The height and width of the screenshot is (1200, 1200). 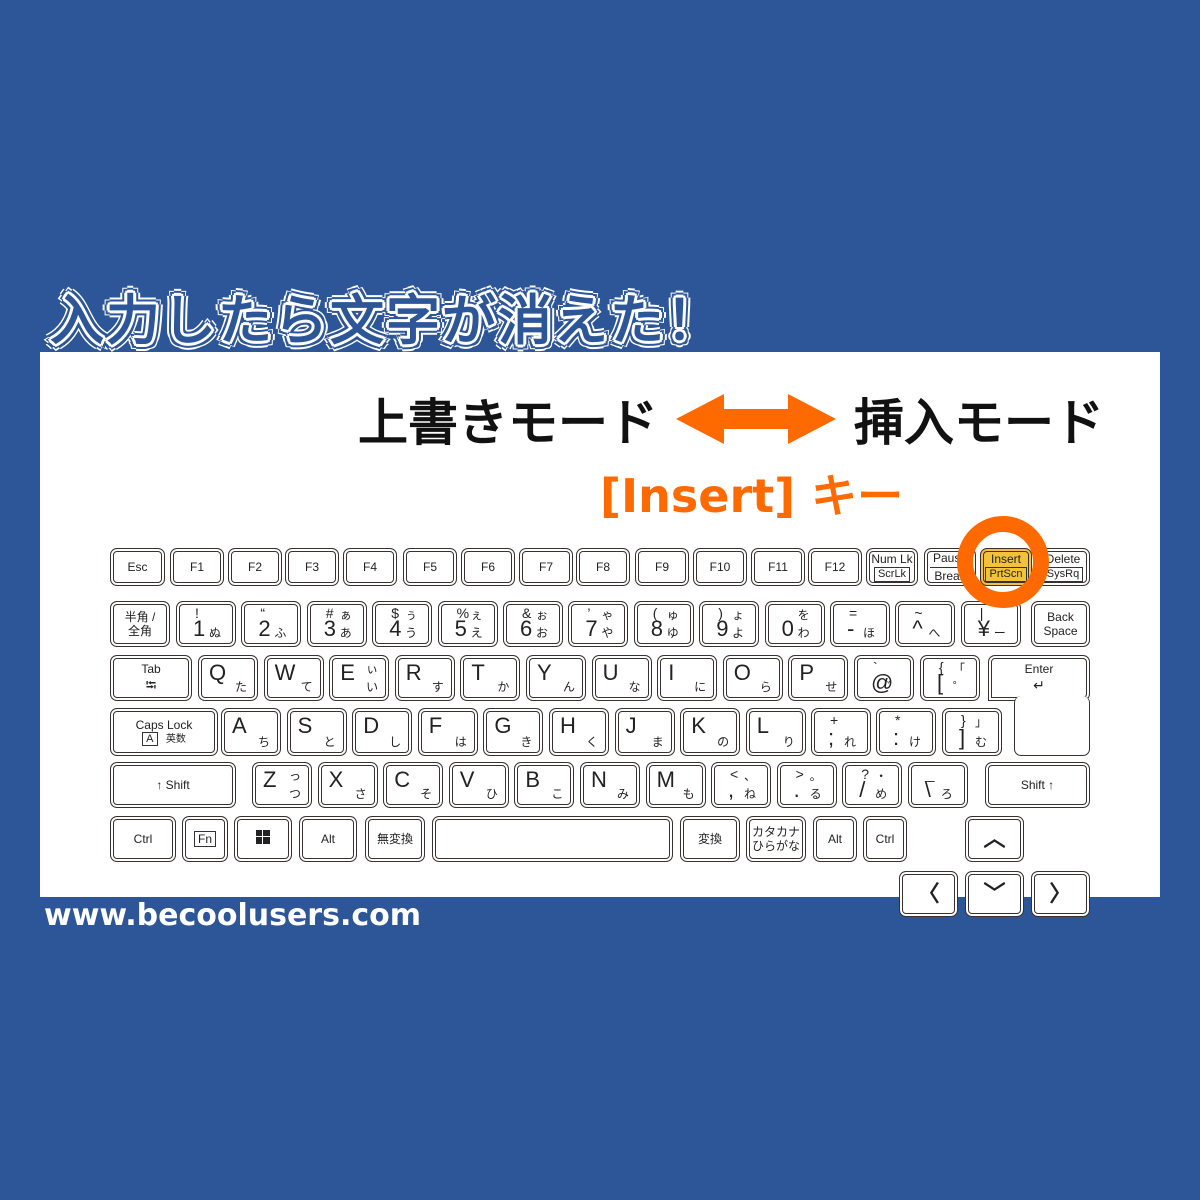 I want to click on key-d: Dし, so click(x=382, y=732).